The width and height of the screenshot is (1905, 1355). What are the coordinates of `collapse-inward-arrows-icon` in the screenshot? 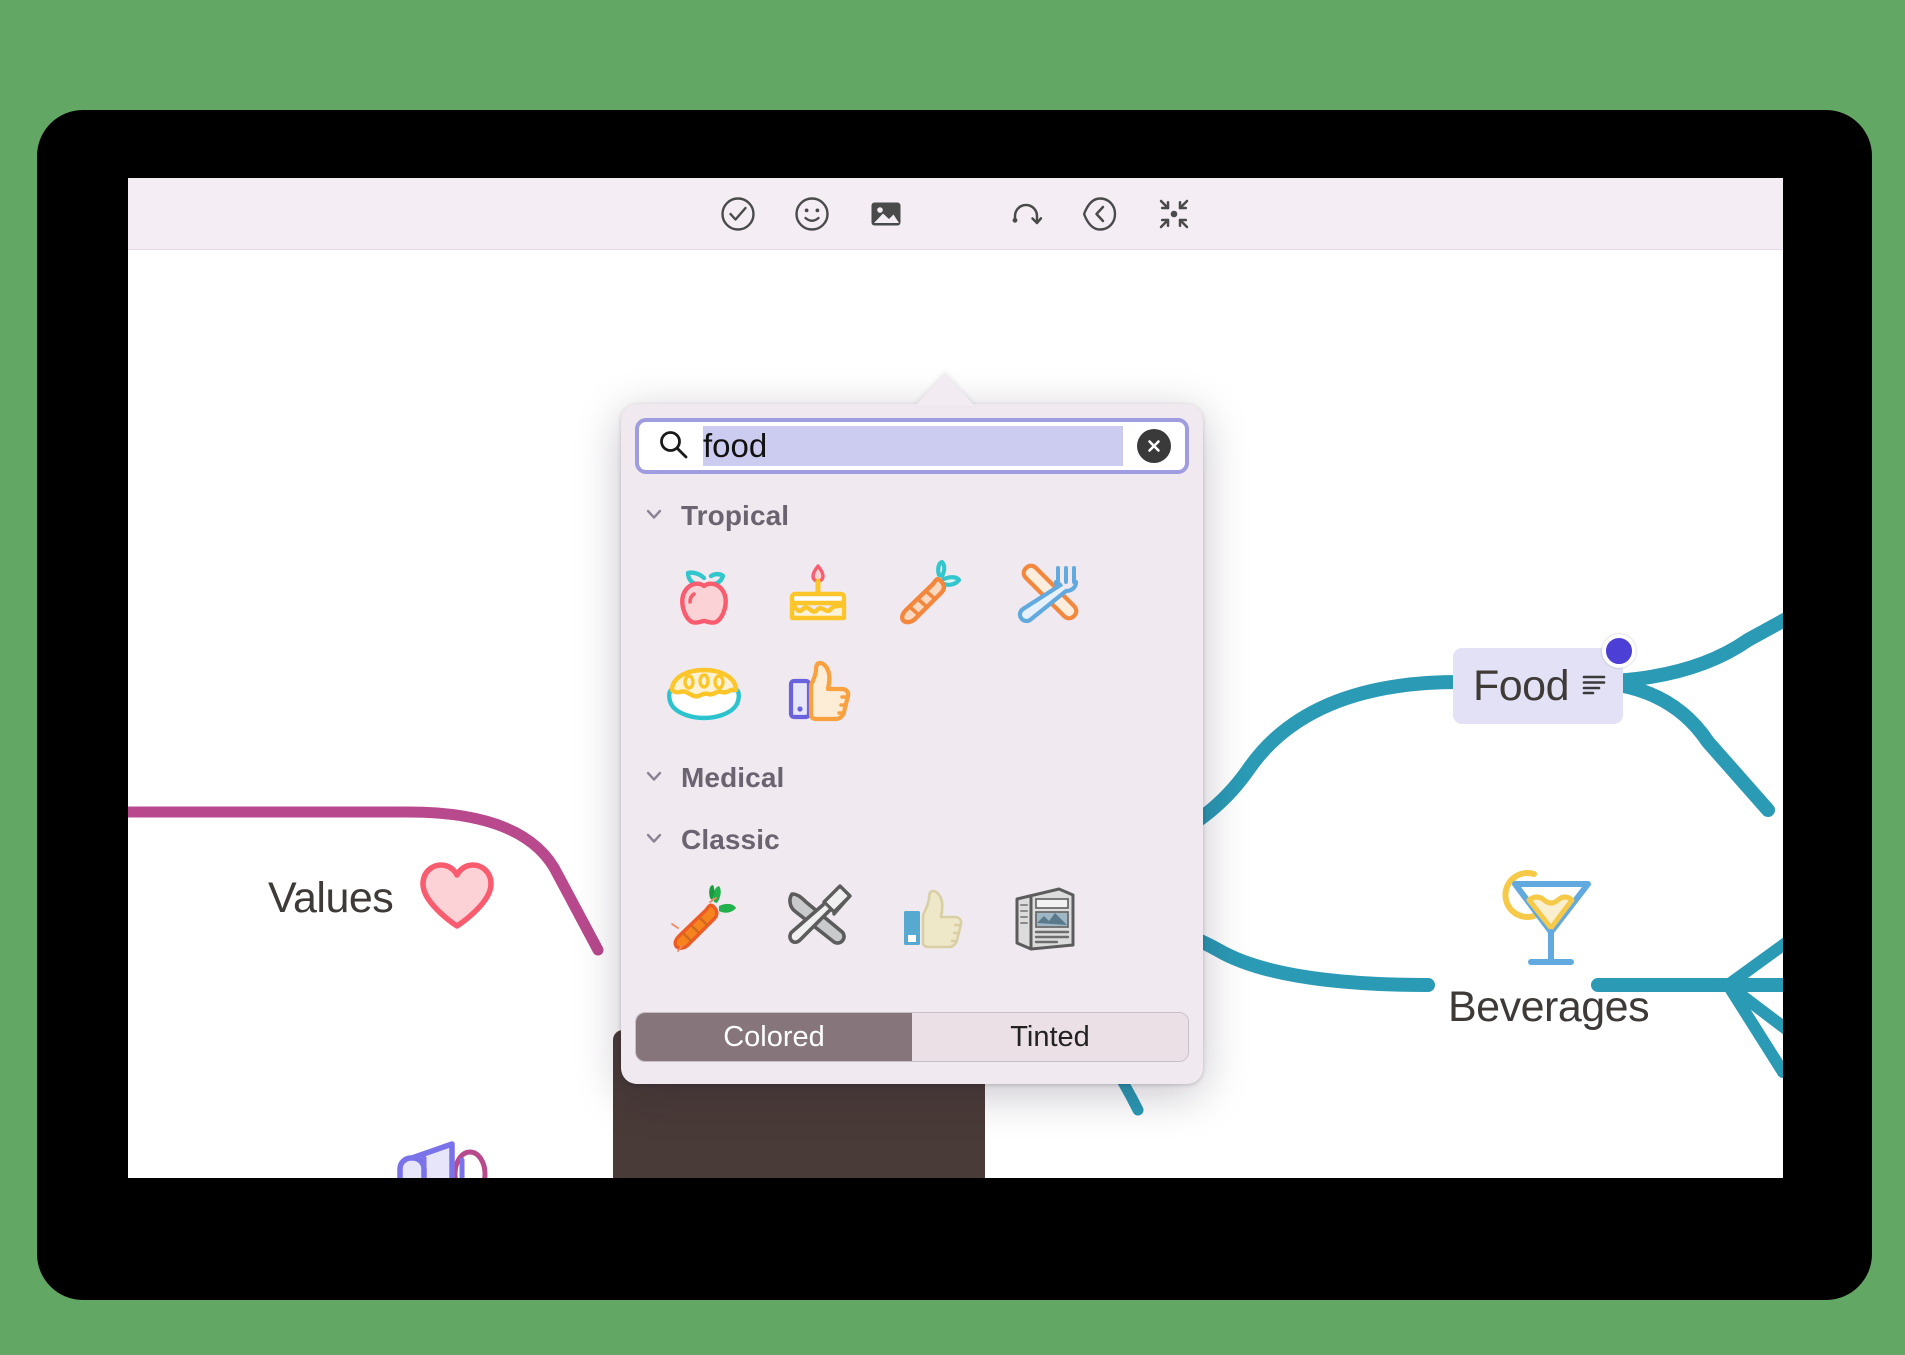 It's located at (1174, 214).